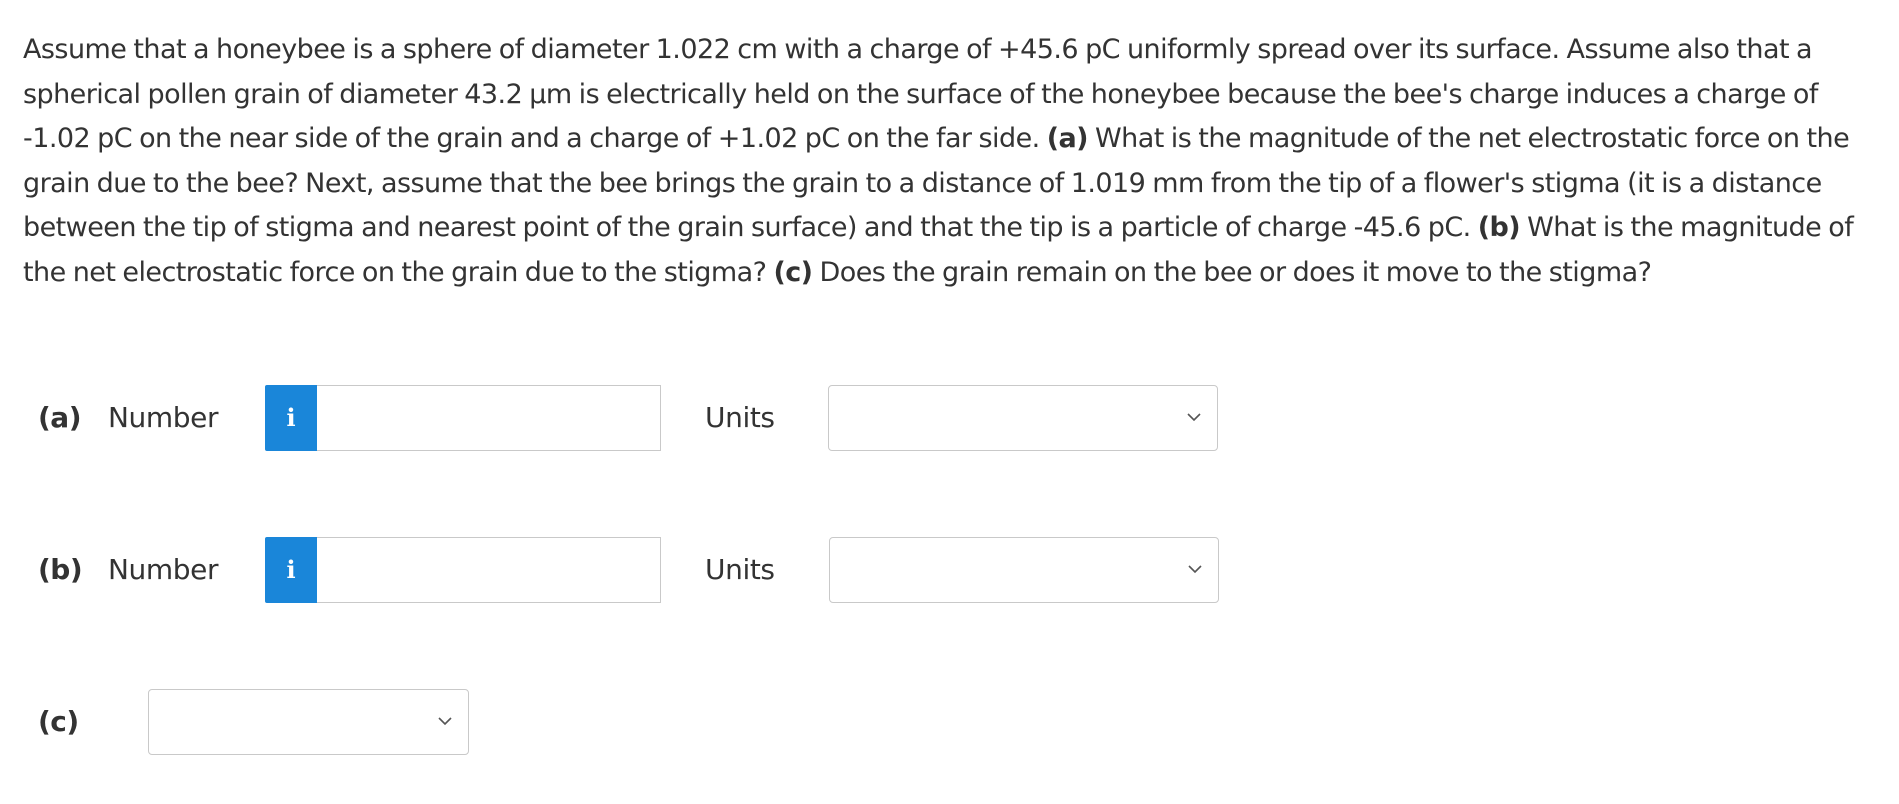 This screenshot has width=1899, height=804. I want to click on part-b-label: (b), so click(60, 569).